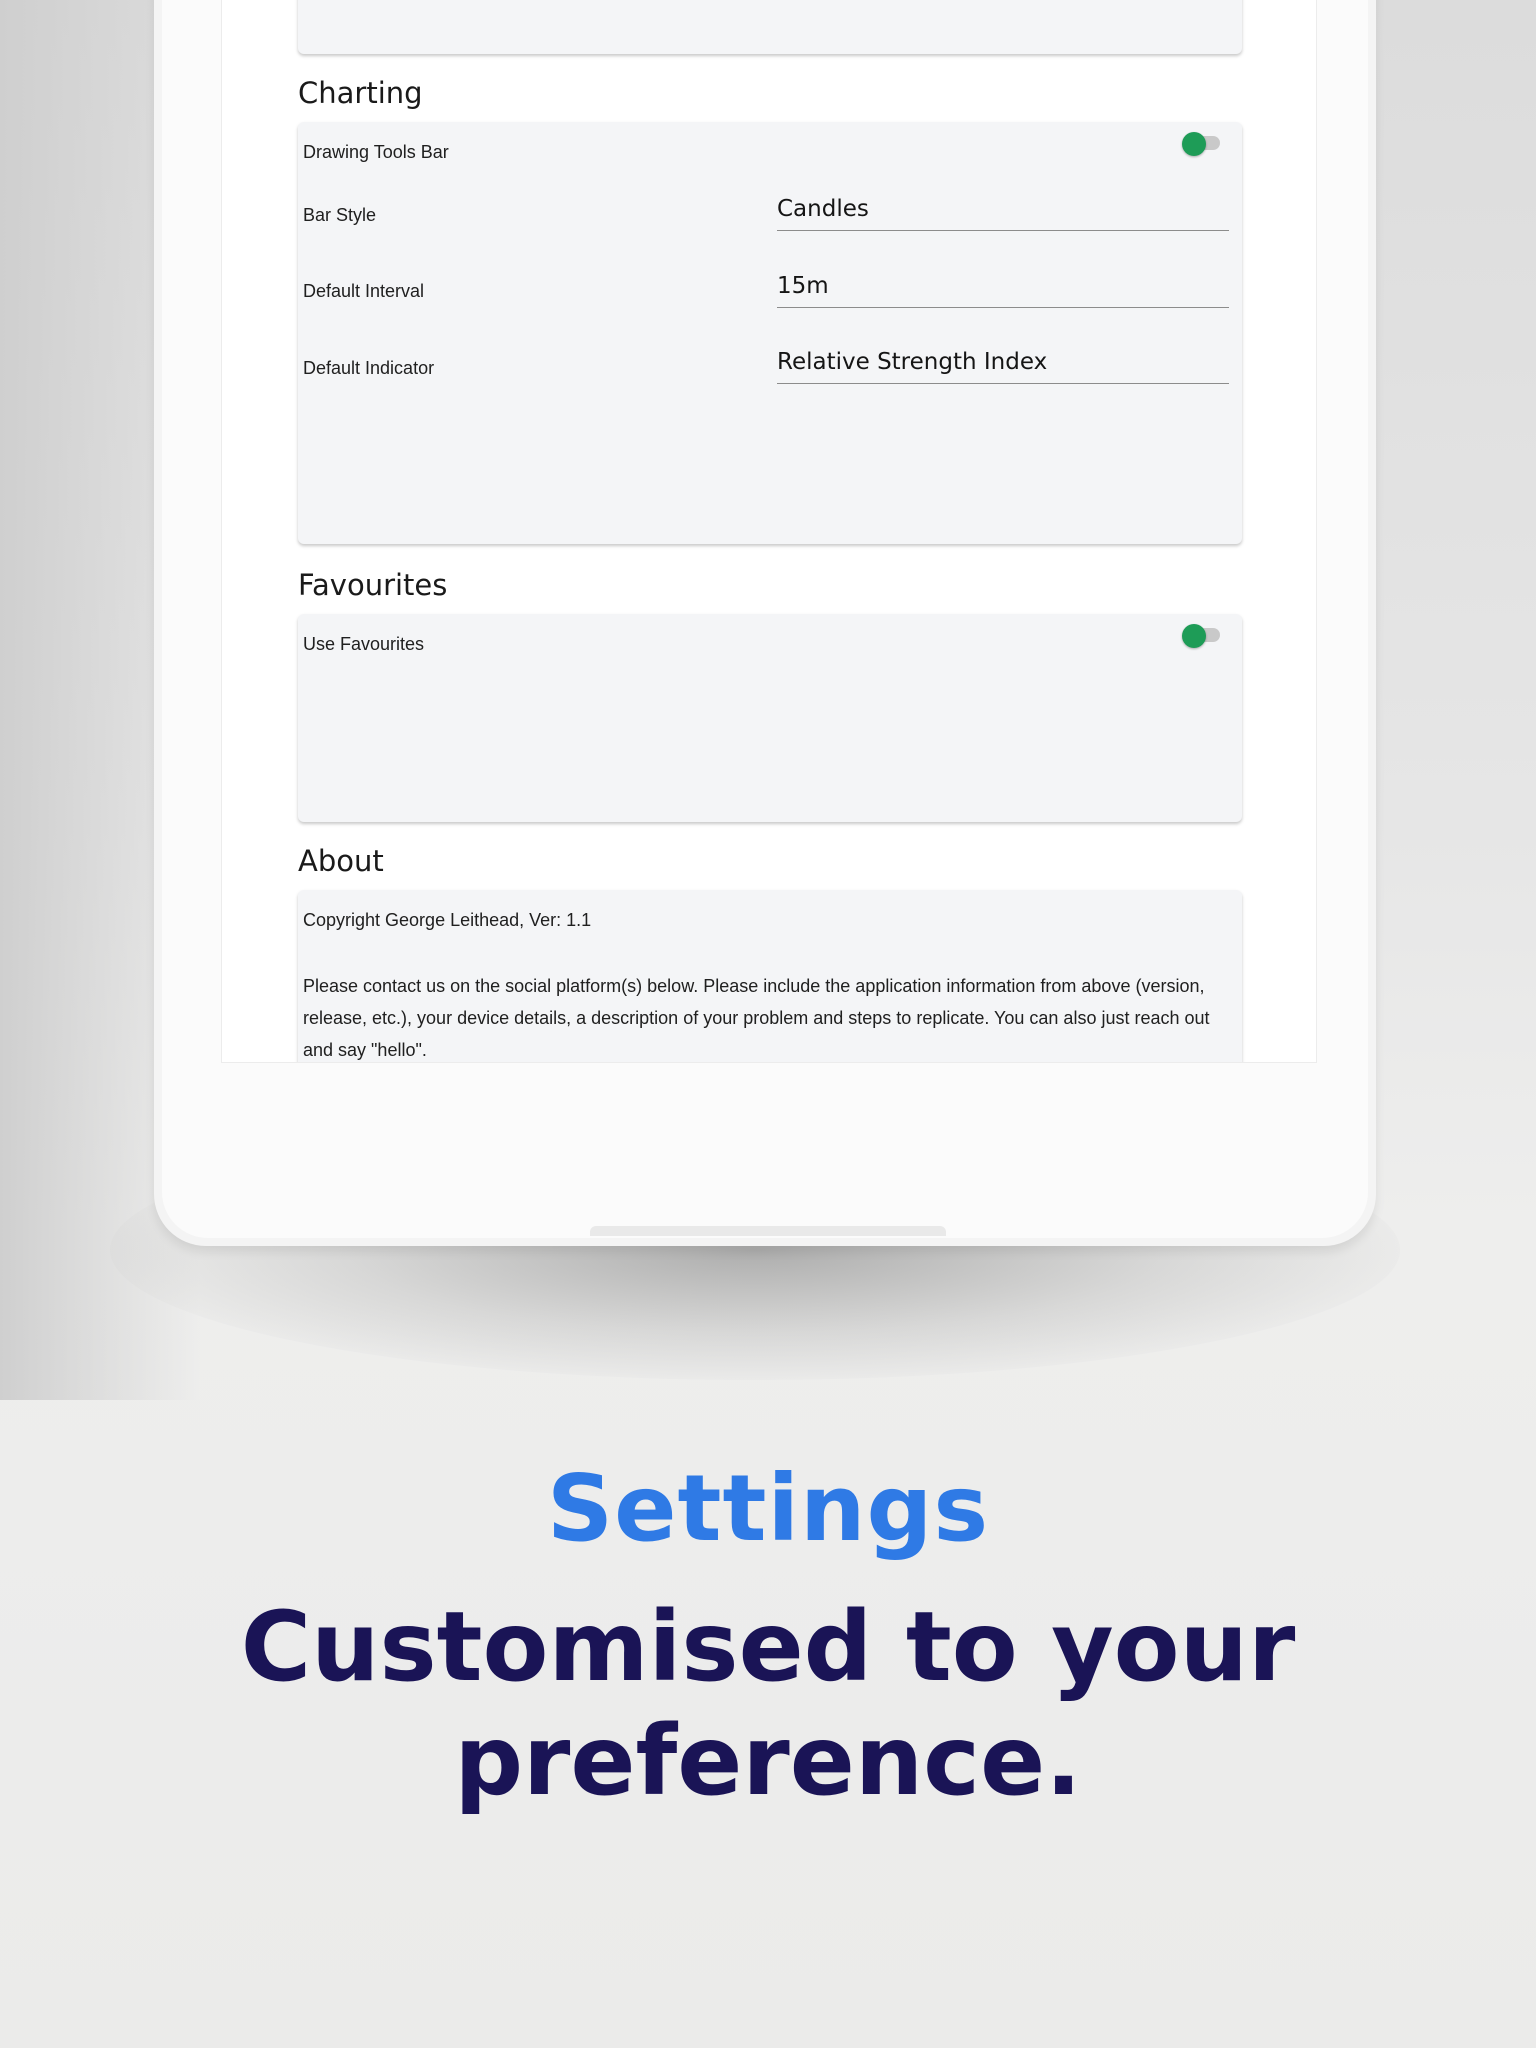 The image size is (1536, 2048). I want to click on bar-style-select: Candles, so click(1003, 213).